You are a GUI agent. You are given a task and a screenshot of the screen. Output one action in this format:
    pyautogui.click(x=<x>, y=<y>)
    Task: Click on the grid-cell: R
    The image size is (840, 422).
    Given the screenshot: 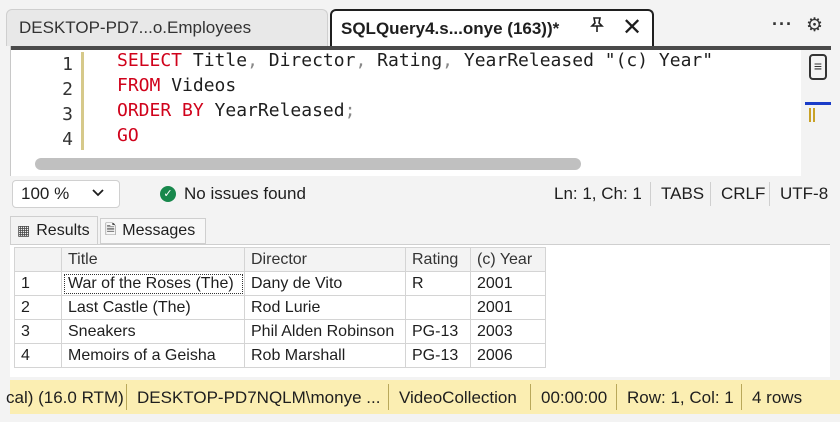 What is the action you would take?
    pyautogui.click(x=438, y=283)
    